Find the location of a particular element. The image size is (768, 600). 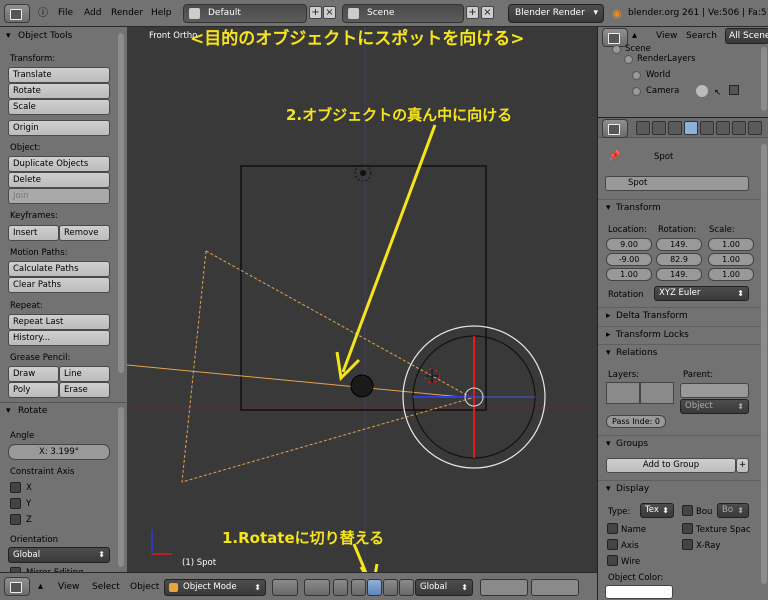

calculate-paths-button: Calculate Paths is located at coordinates (59, 269).